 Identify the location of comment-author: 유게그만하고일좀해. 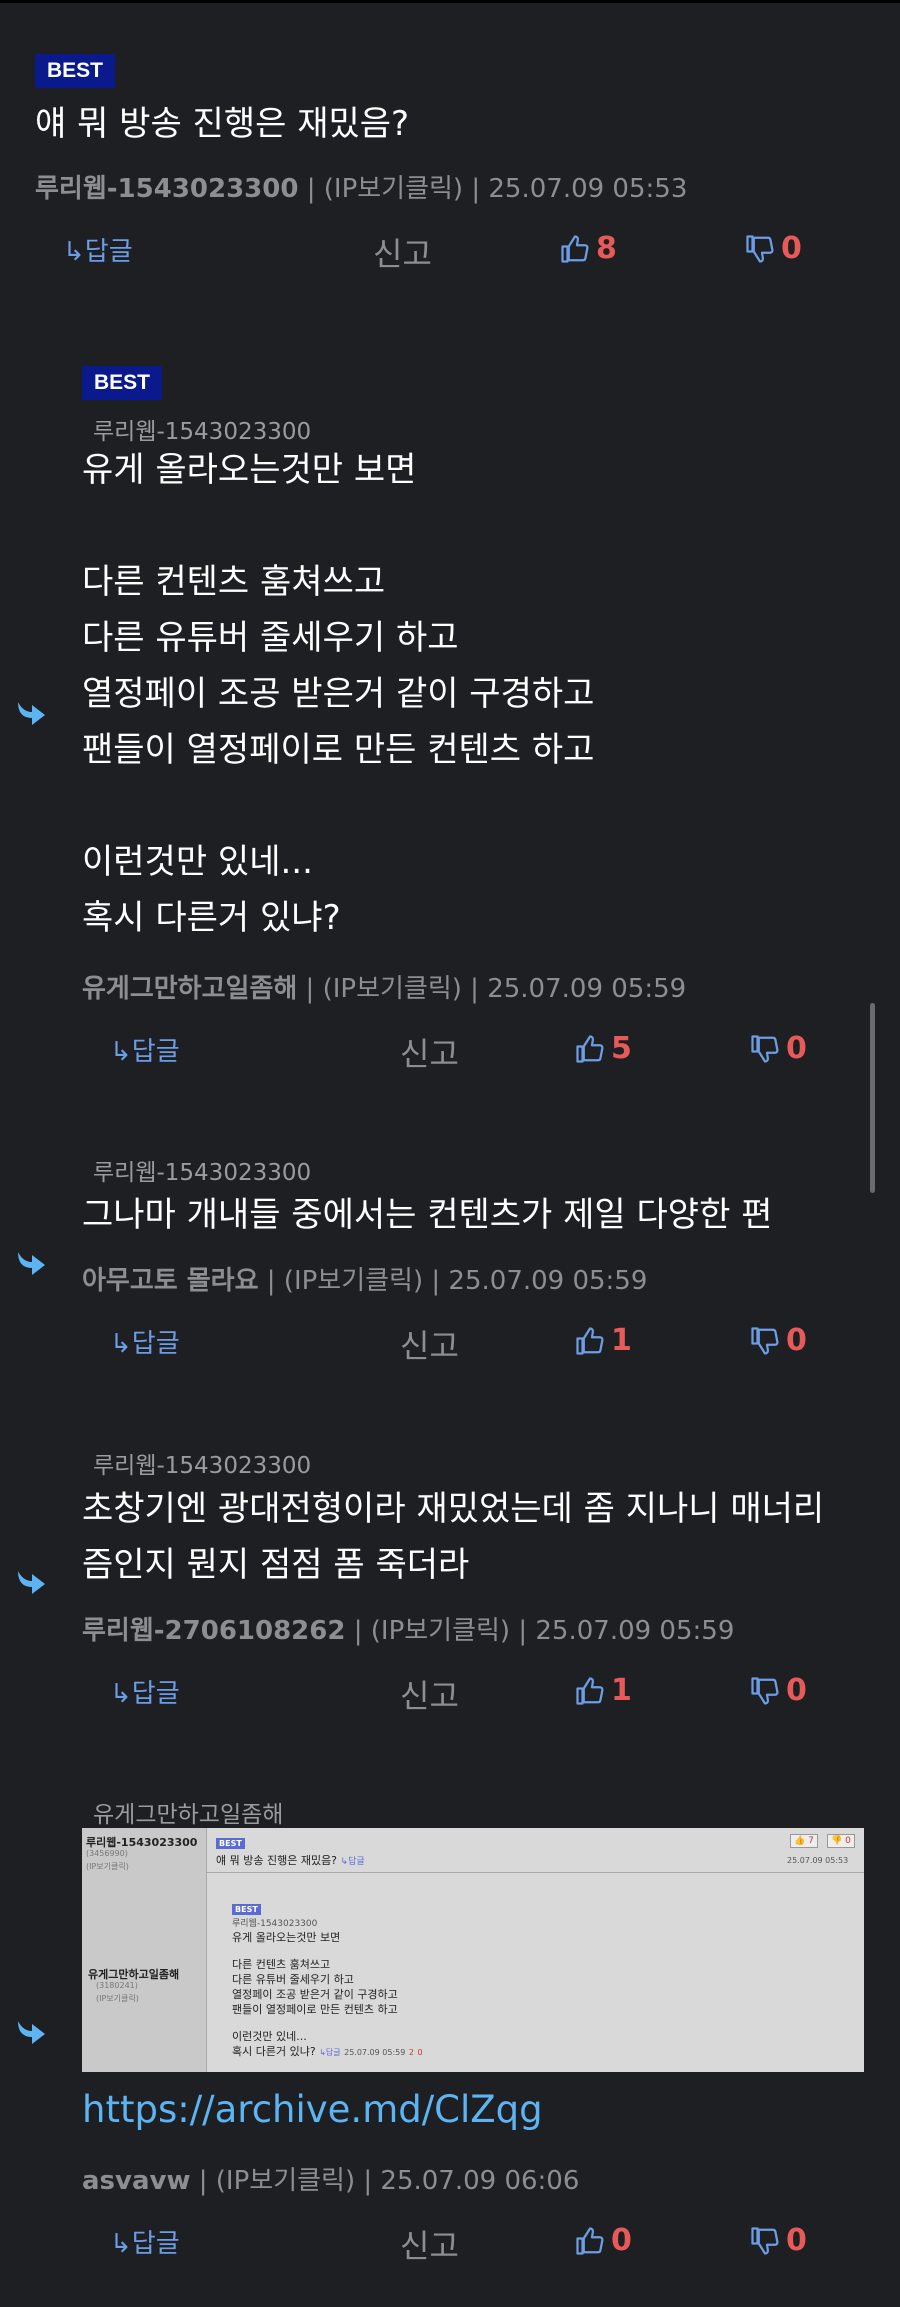
(189, 989).